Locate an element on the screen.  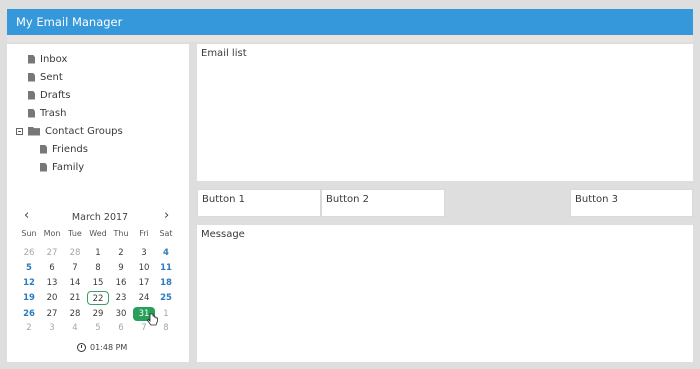
calendar-day: 23 is located at coordinates (121, 298).